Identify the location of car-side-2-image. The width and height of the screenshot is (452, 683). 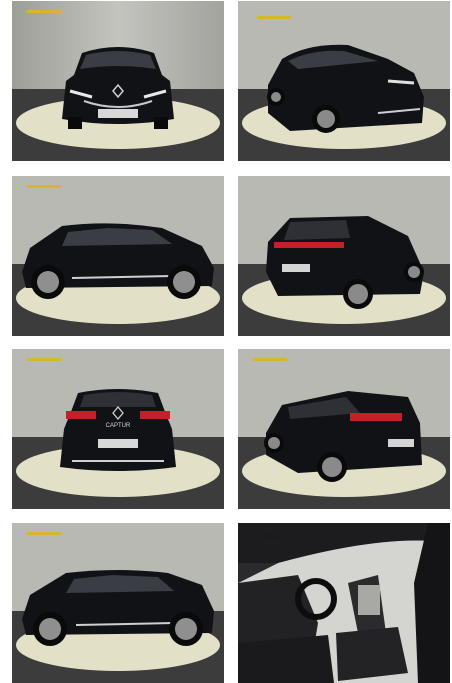
(118, 603).